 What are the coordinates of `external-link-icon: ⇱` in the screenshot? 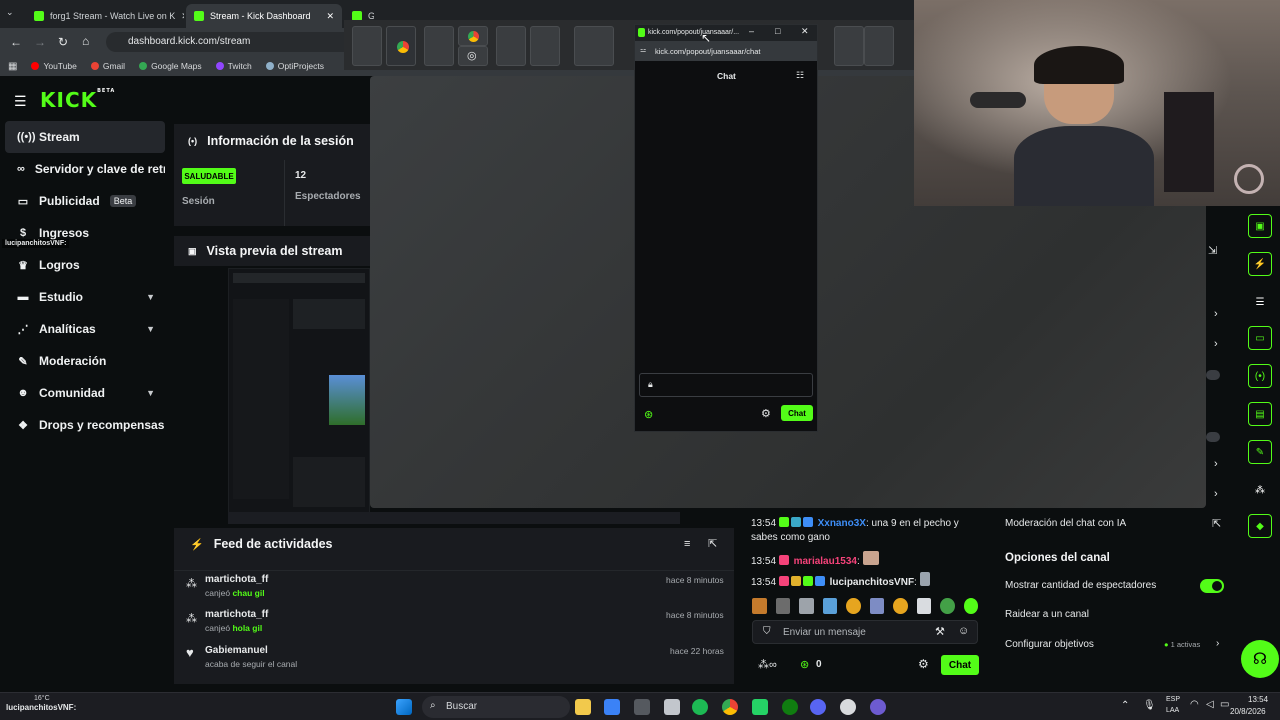 It's located at (1216, 523).